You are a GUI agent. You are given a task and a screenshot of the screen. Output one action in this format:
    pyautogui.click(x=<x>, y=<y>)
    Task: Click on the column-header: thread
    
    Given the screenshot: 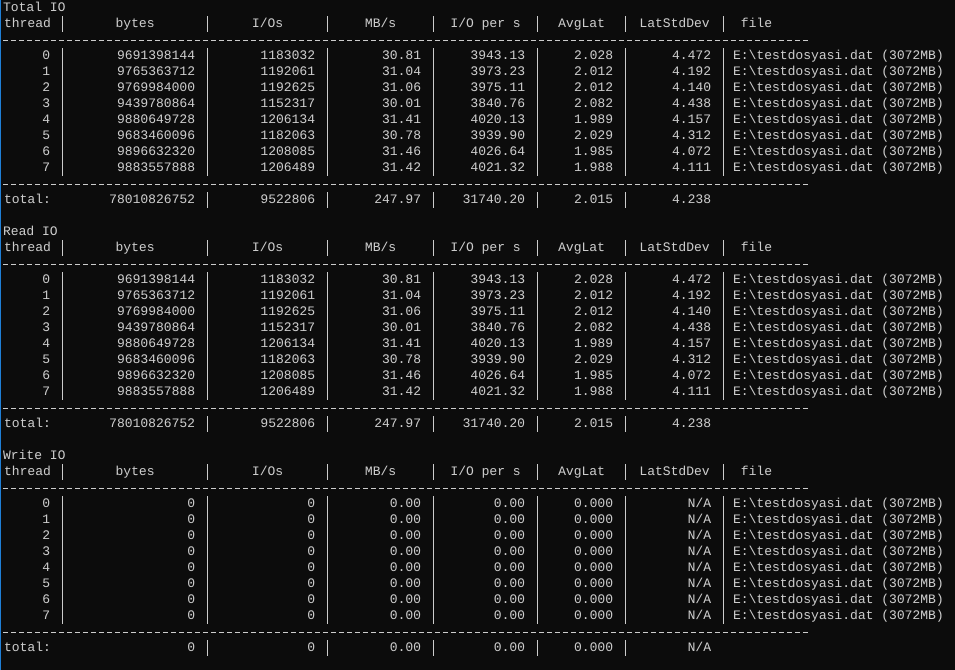 What is the action you would take?
    pyautogui.click(x=27, y=24)
    